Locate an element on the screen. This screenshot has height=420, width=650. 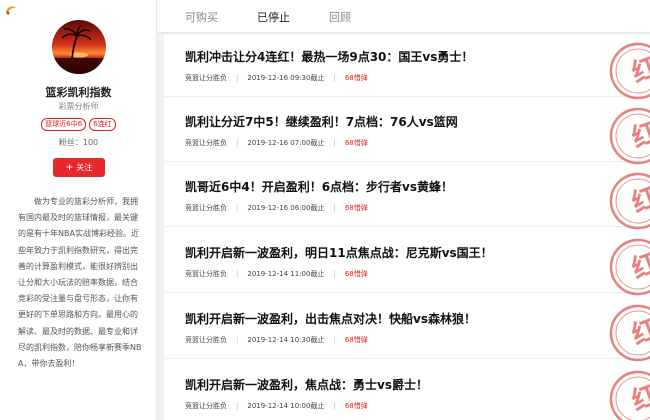
article-title: 凯利开启新一波盈利，明日11点焦点战：尼克斯vs国王！ is located at coordinates (339, 252).